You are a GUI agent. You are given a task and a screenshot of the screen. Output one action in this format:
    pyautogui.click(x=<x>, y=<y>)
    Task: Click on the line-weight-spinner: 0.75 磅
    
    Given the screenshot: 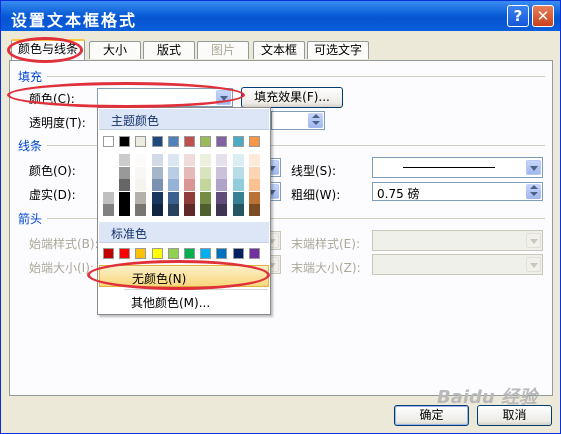 What is the action you would take?
    pyautogui.click(x=457, y=191)
    